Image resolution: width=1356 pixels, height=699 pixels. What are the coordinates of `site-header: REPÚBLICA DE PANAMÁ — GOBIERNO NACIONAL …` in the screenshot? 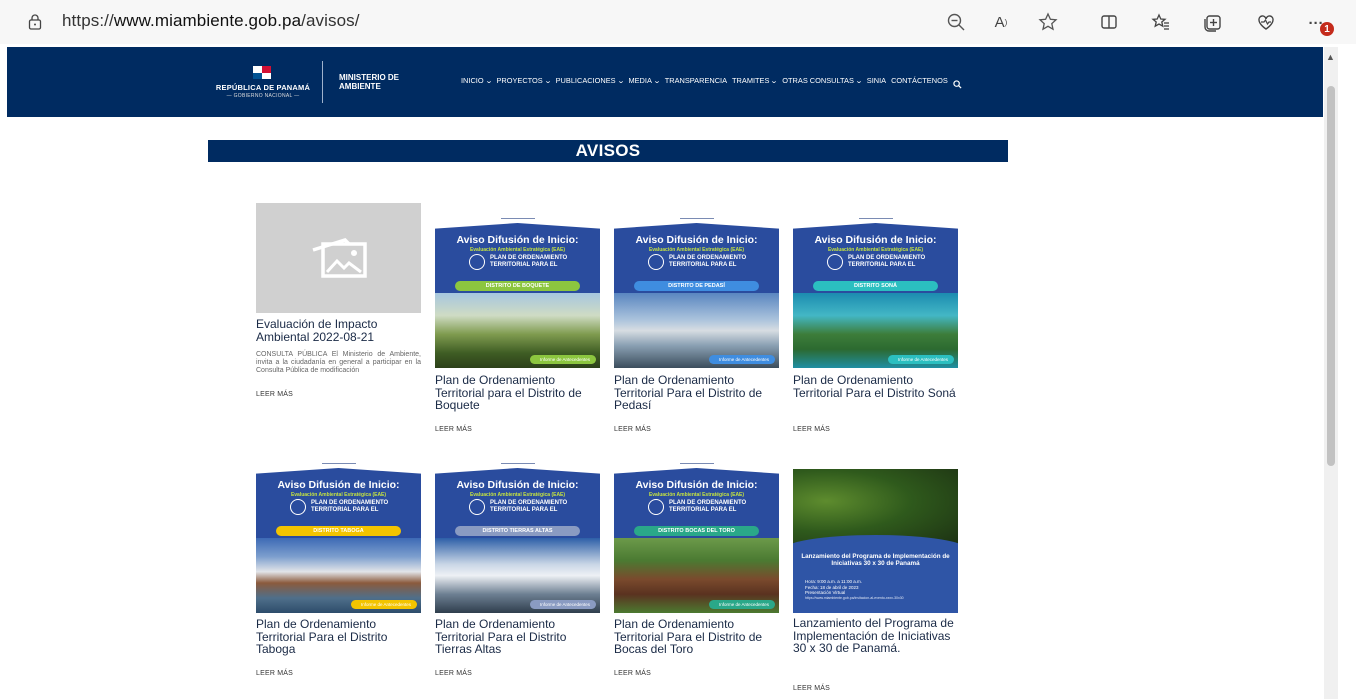 It's located at (665, 82).